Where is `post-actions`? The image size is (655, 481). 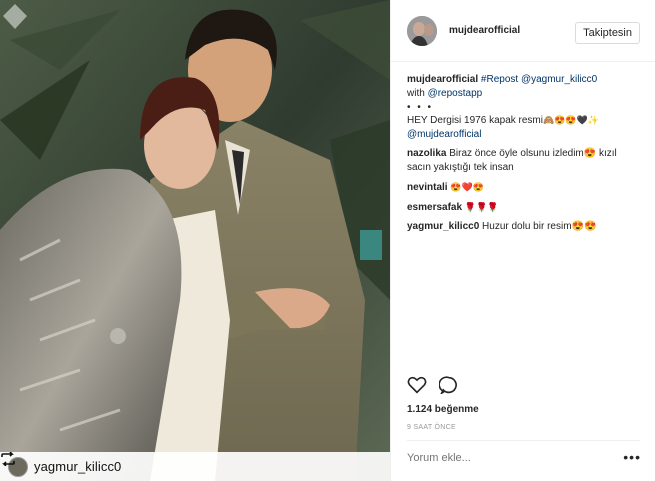 post-actions is located at coordinates (433, 385).